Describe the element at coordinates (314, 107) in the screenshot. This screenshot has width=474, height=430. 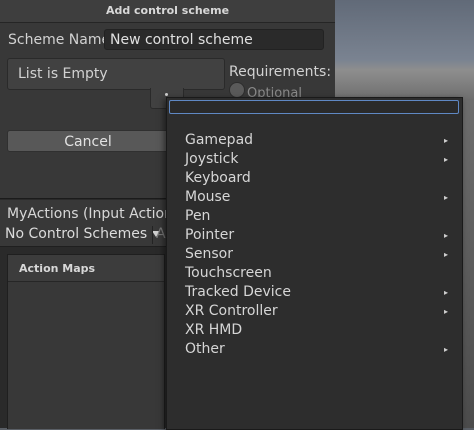
I see `device-search-input` at that location.